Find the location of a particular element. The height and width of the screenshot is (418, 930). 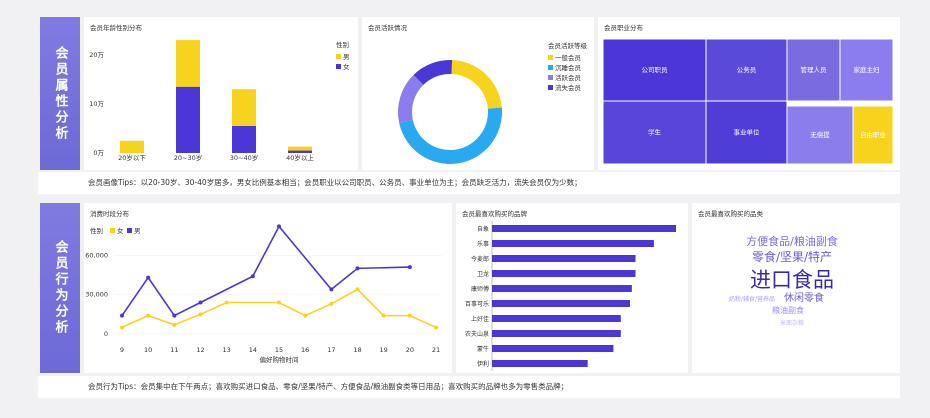

x-tick-label: 20 is located at coordinates (410, 350).